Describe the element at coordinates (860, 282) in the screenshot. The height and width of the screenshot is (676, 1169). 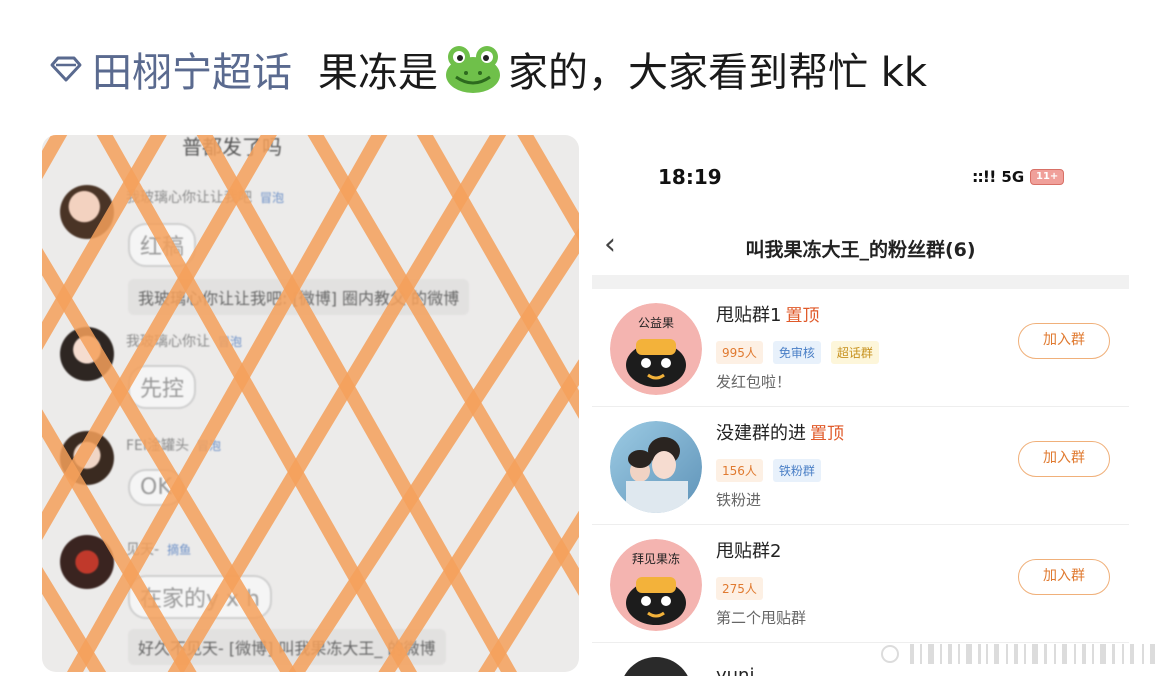
I see `section-divider` at that location.